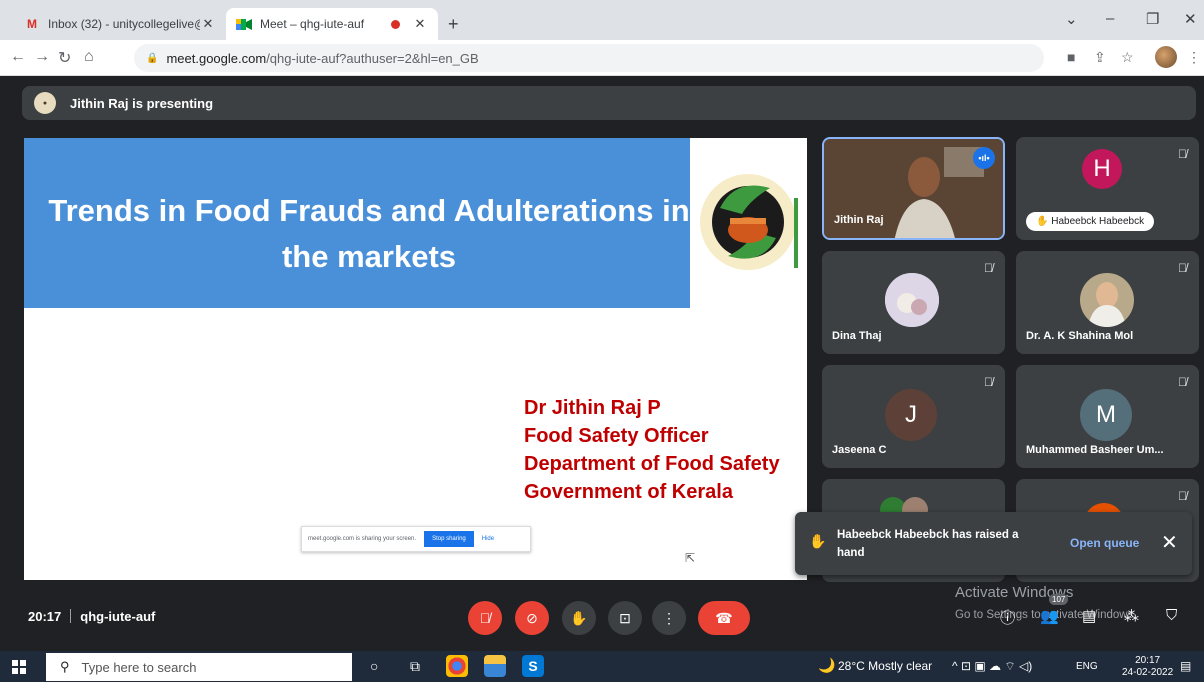  Describe the element at coordinates (1110, 18) in the screenshot. I see `minimize-button: –` at that location.